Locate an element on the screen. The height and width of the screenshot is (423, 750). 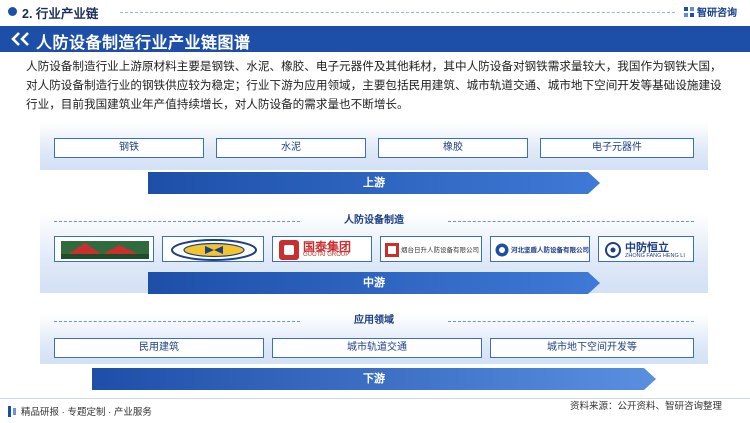
upstream-item-cement: 水泥 is located at coordinates (291, 148).